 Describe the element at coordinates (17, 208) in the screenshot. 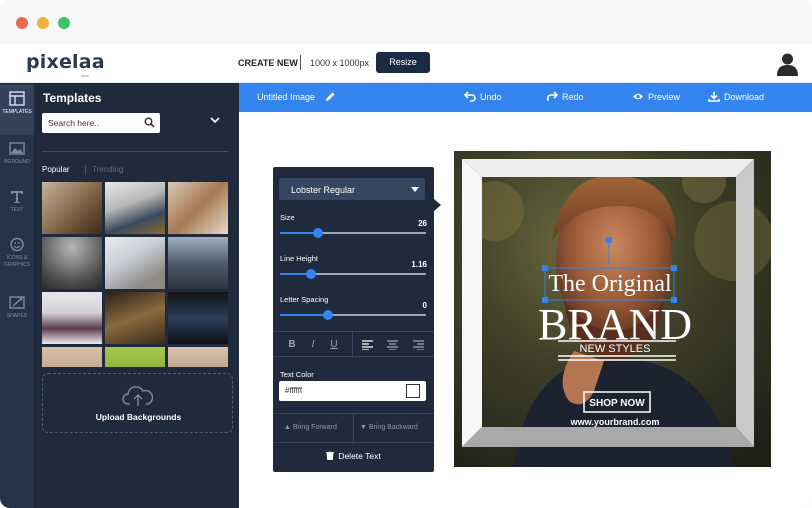

I see `iconbar-text: TEXT` at that location.